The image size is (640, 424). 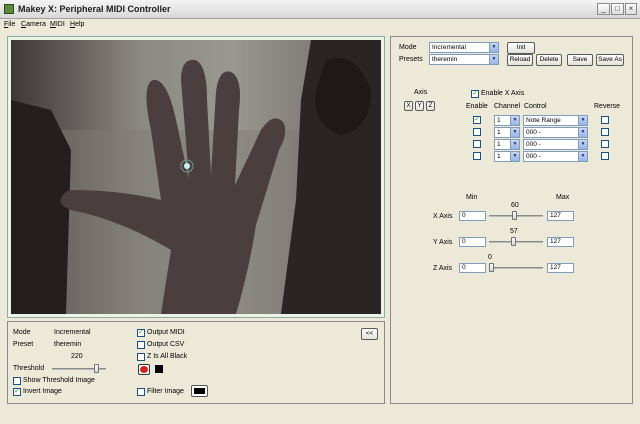 What do you see at coordinates (443, 268) in the screenshot?
I see `axis-row-label: Z Axis` at bounding box center [443, 268].